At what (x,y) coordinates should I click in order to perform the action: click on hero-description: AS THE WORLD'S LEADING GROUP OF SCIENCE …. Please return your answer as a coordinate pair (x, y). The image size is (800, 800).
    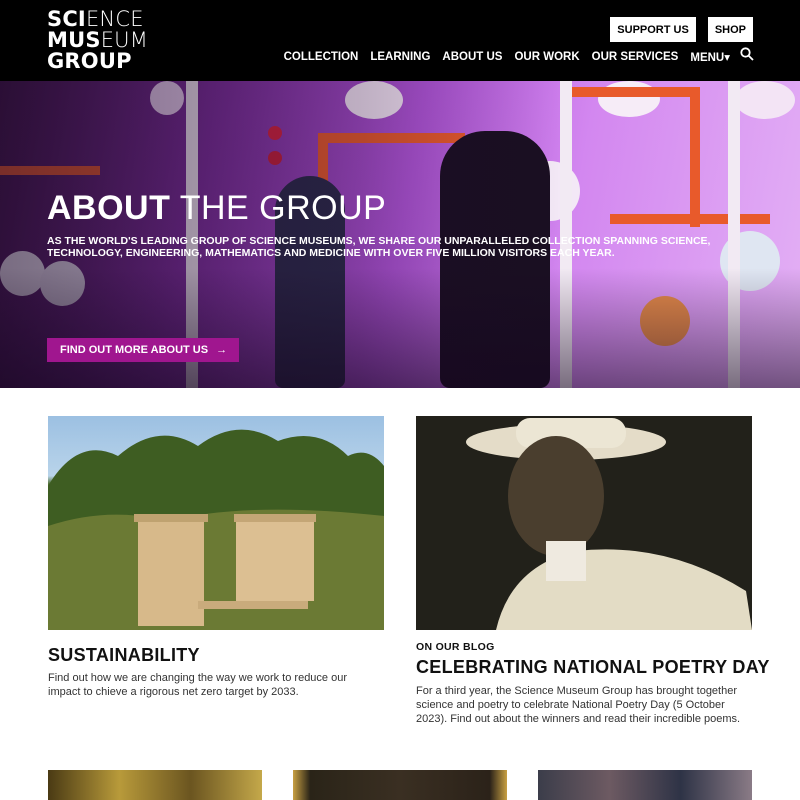
    Looking at the image, I should click on (379, 247).